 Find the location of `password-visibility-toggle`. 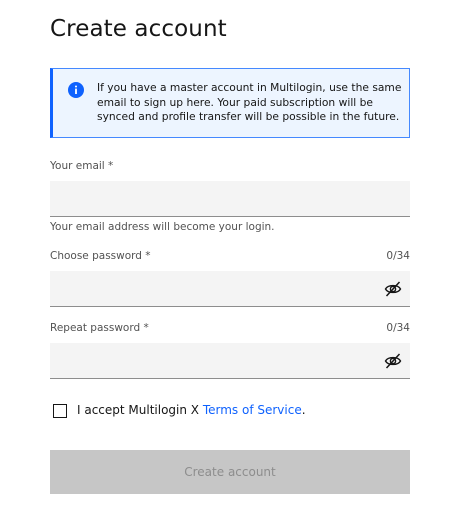

password-visibility-toggle is located at coordinates (393, 289).